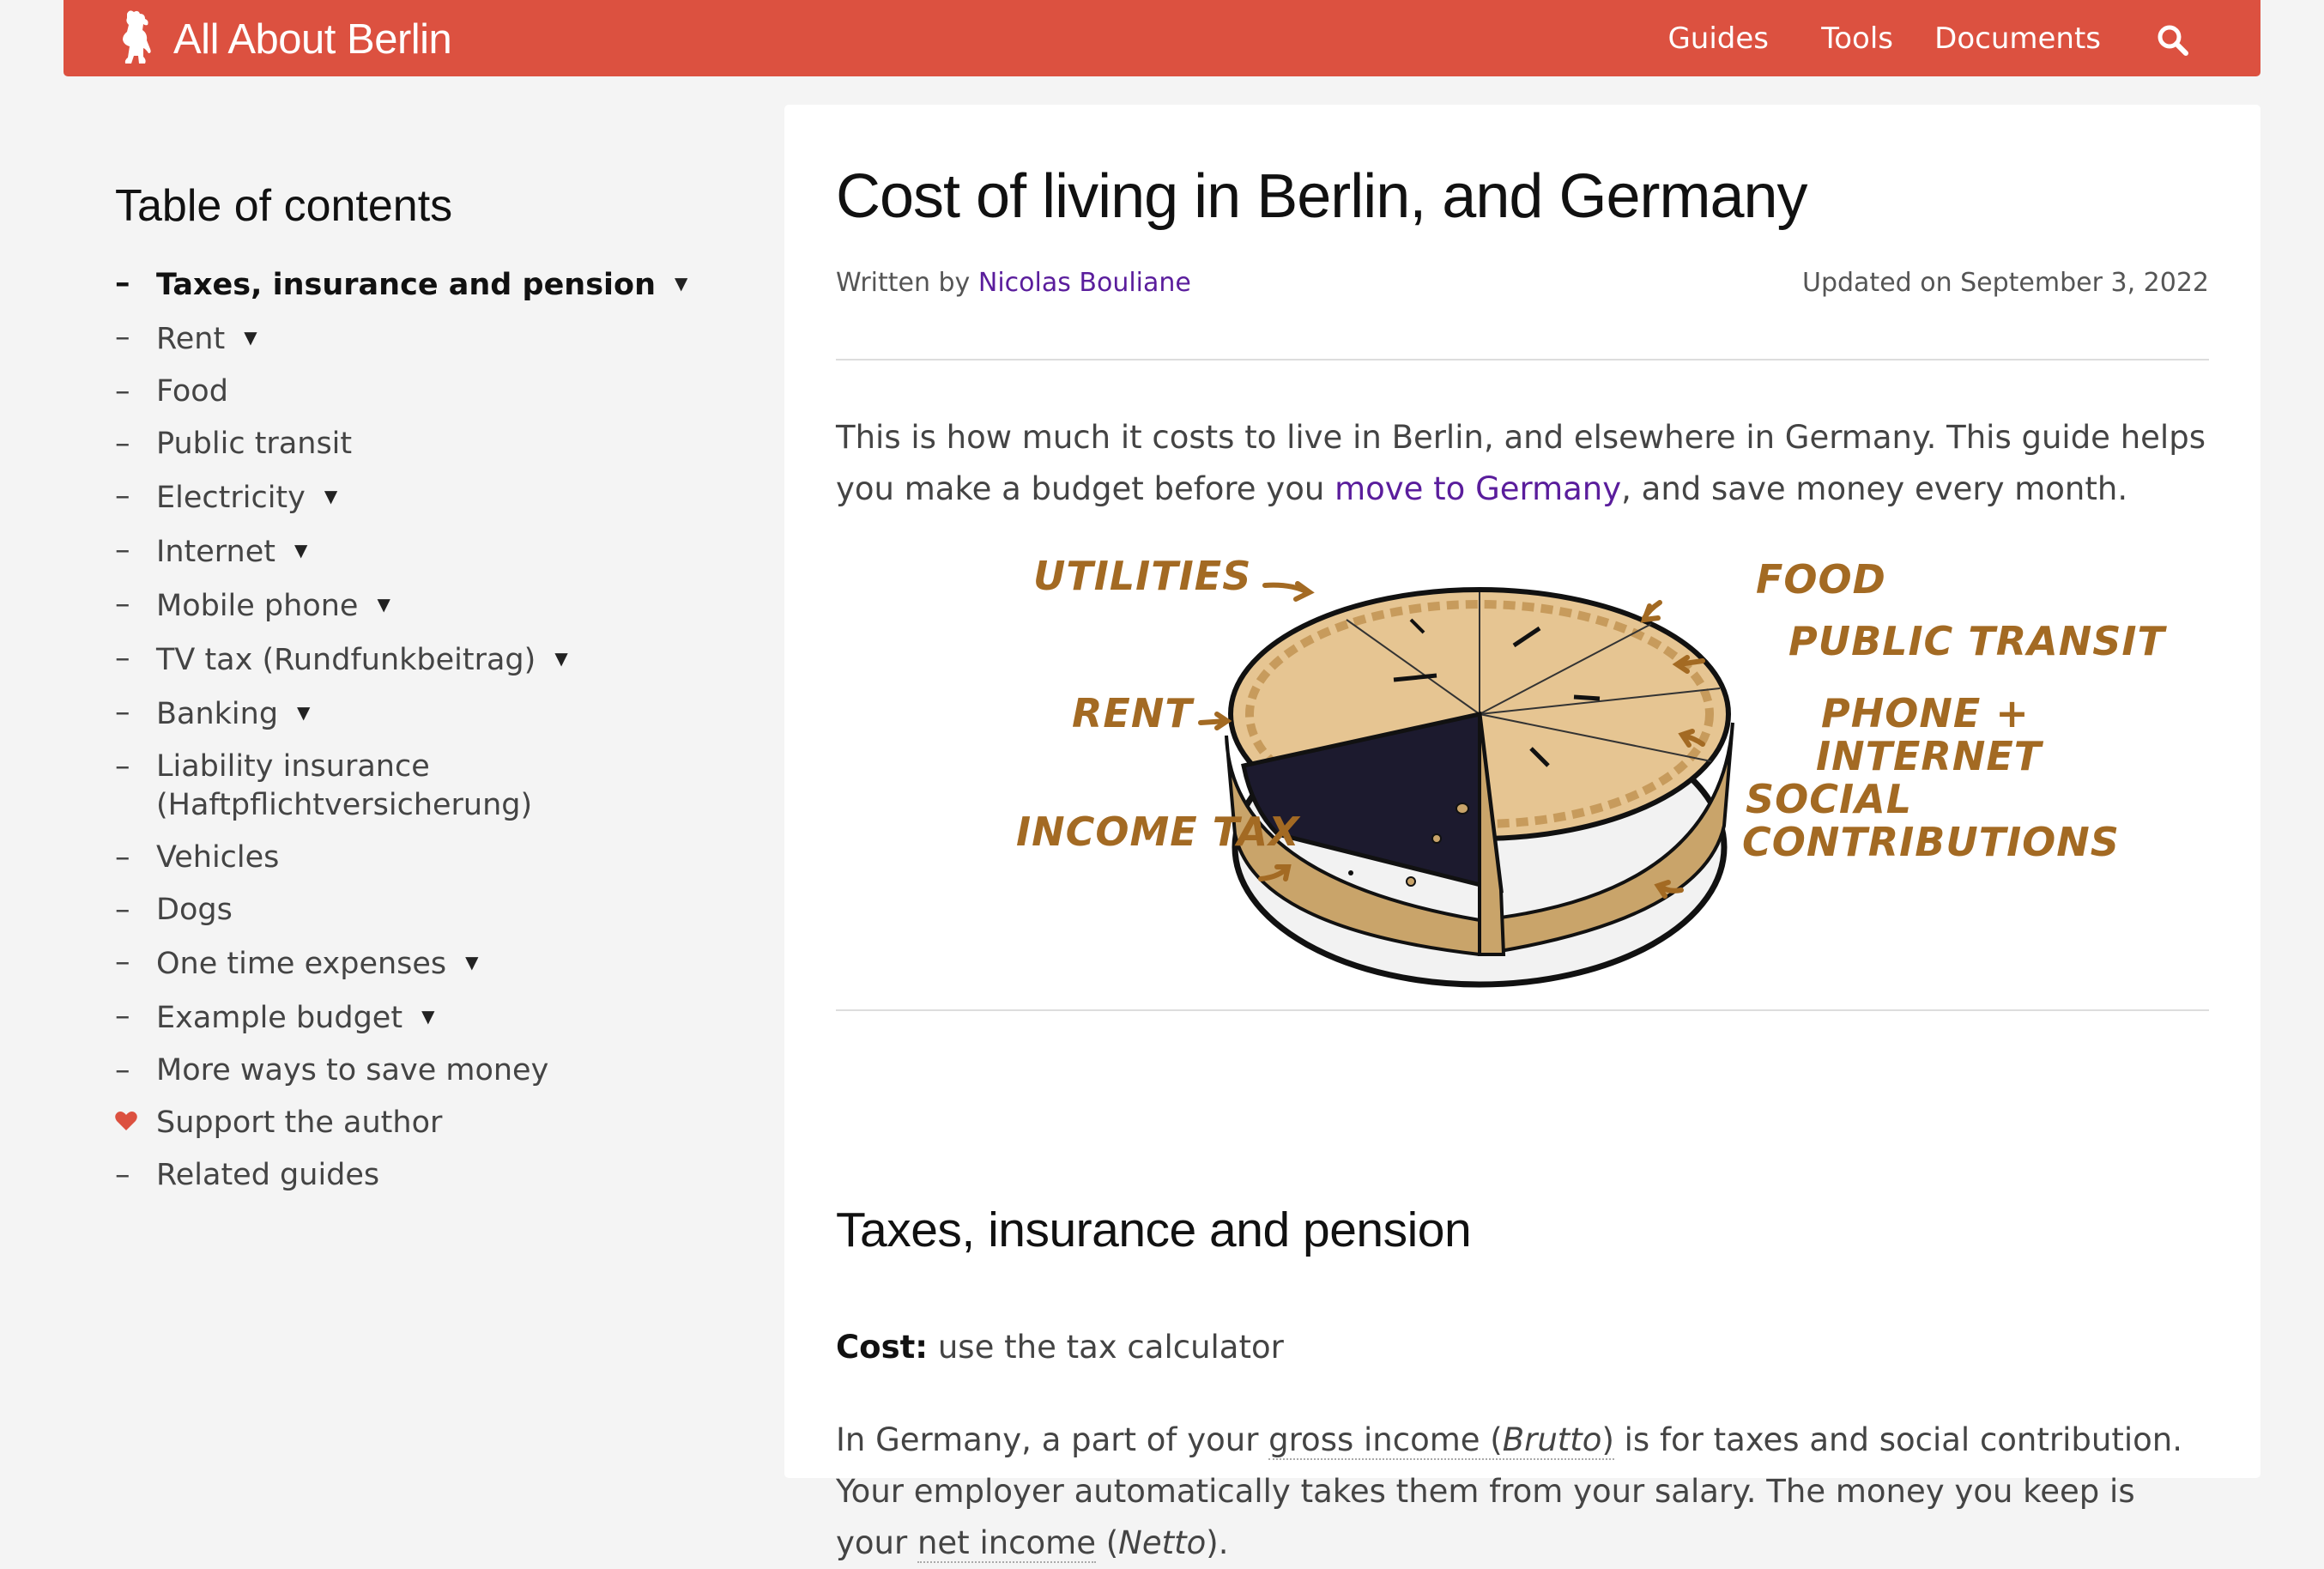 The height and width of the screenshot is (1569, 2324). Describe the element at coordinates (192, 392) in the screenshot. I see `toc-item-label: Food` at that location.